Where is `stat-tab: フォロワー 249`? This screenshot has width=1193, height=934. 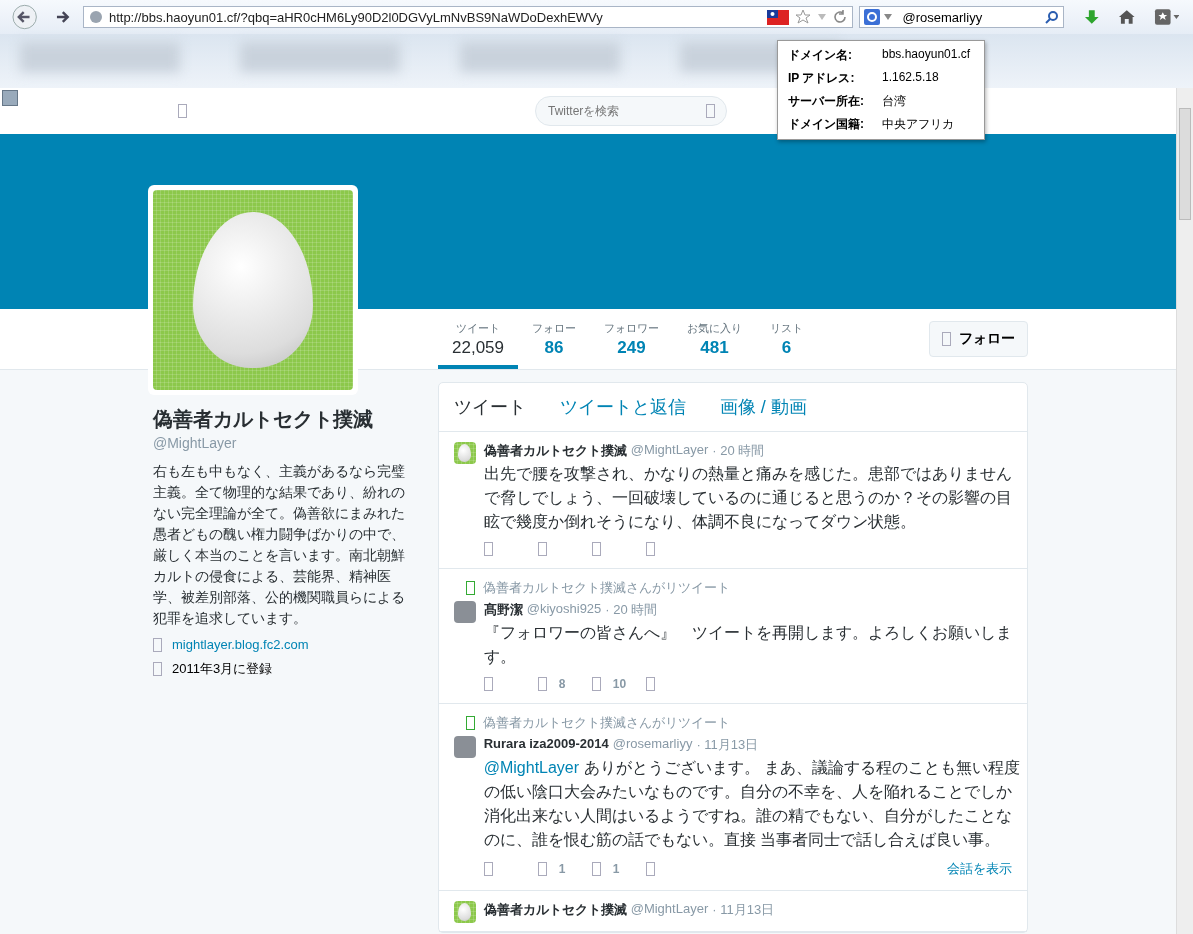
stat-tab: フォロワー 249 is located at coordinates (631, 339).